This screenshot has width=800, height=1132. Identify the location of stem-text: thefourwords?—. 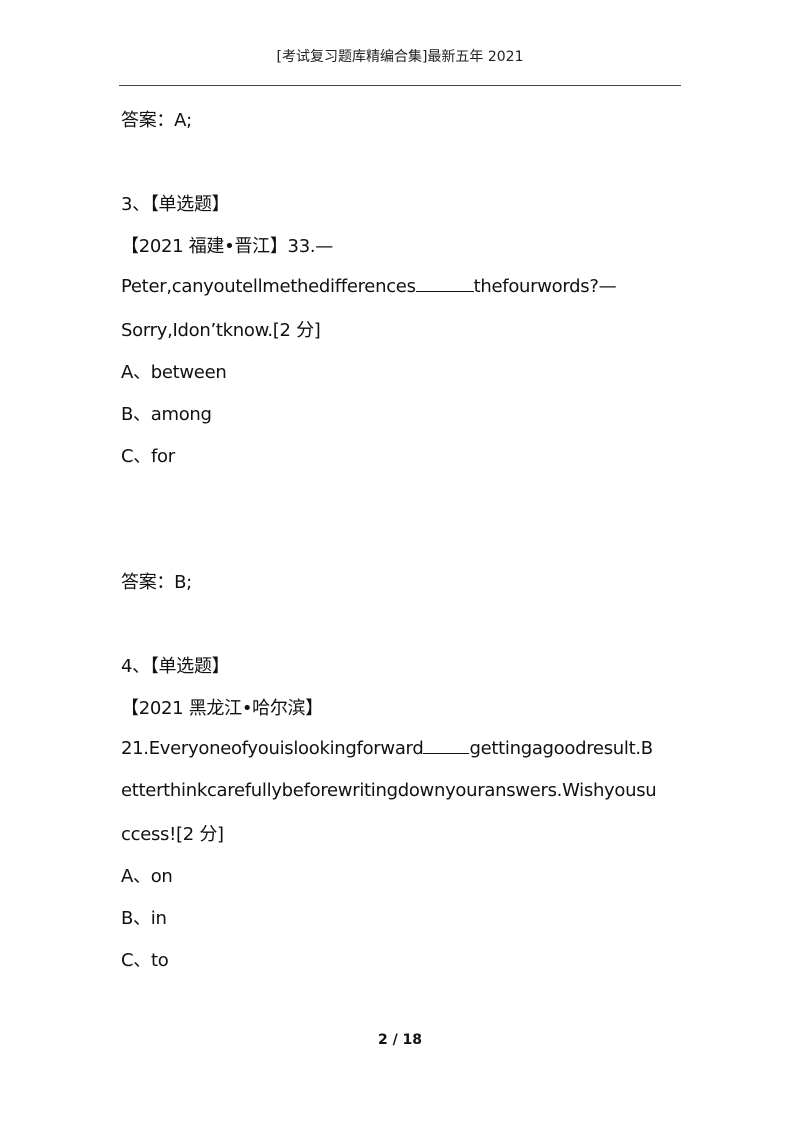
(545, 286).